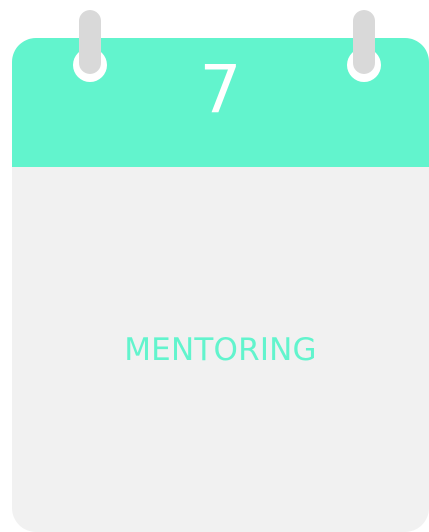  What do you see at coordinates (364, 42) in the screenshot?
I see `right-binding-pin-icon` at bounding box center [364, 42].